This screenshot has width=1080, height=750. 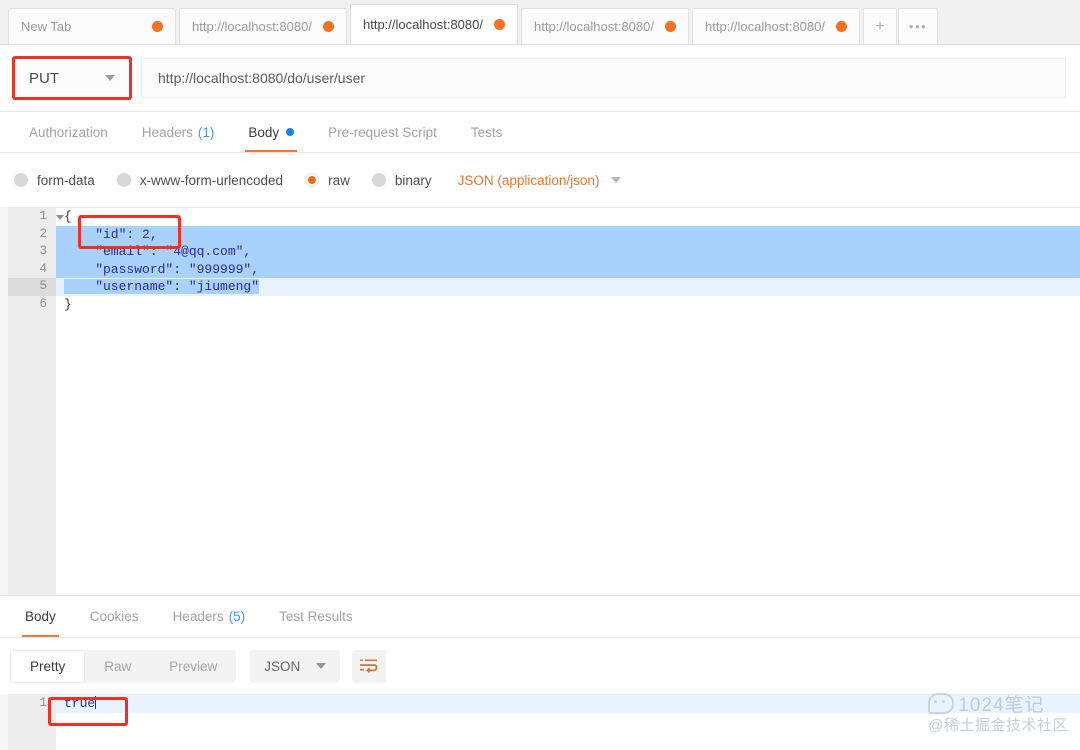 What do you see at coordinates (339, 180) in the screenshot?
I see `body-type-label: raw` at bounding box center [339, 180].